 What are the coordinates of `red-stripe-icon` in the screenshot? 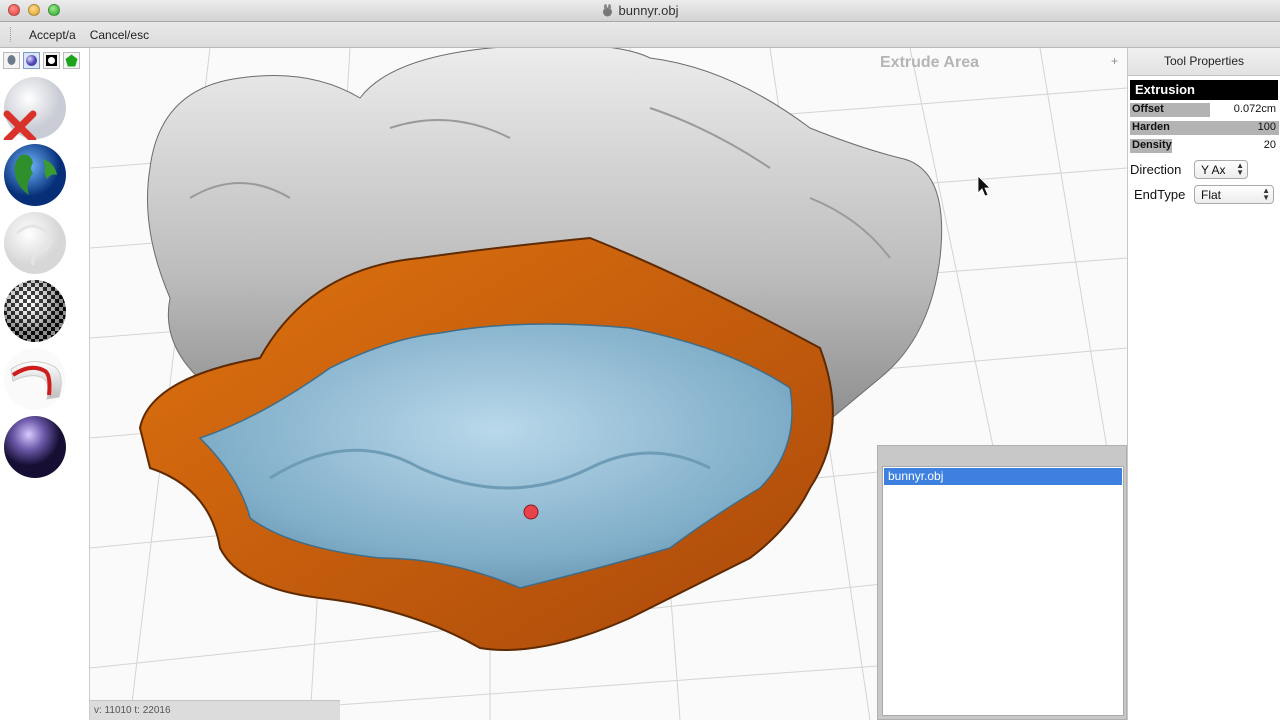 It's located at (35, 379).